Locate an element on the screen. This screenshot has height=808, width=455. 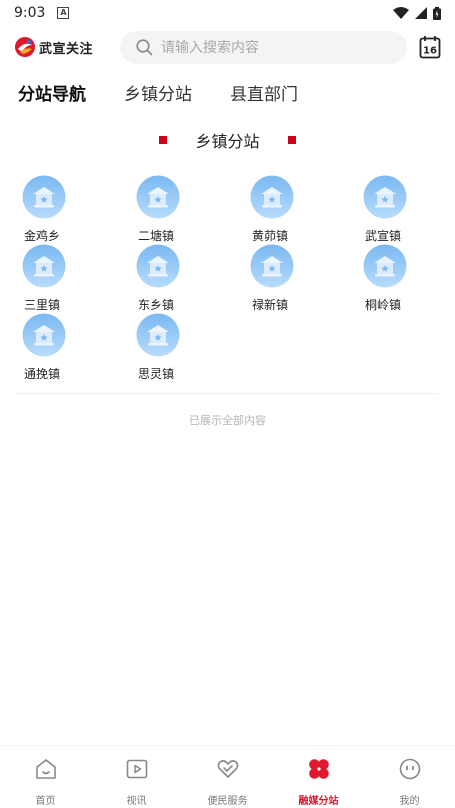
station-item: 三里镇 is located at coordinates (62, 278).